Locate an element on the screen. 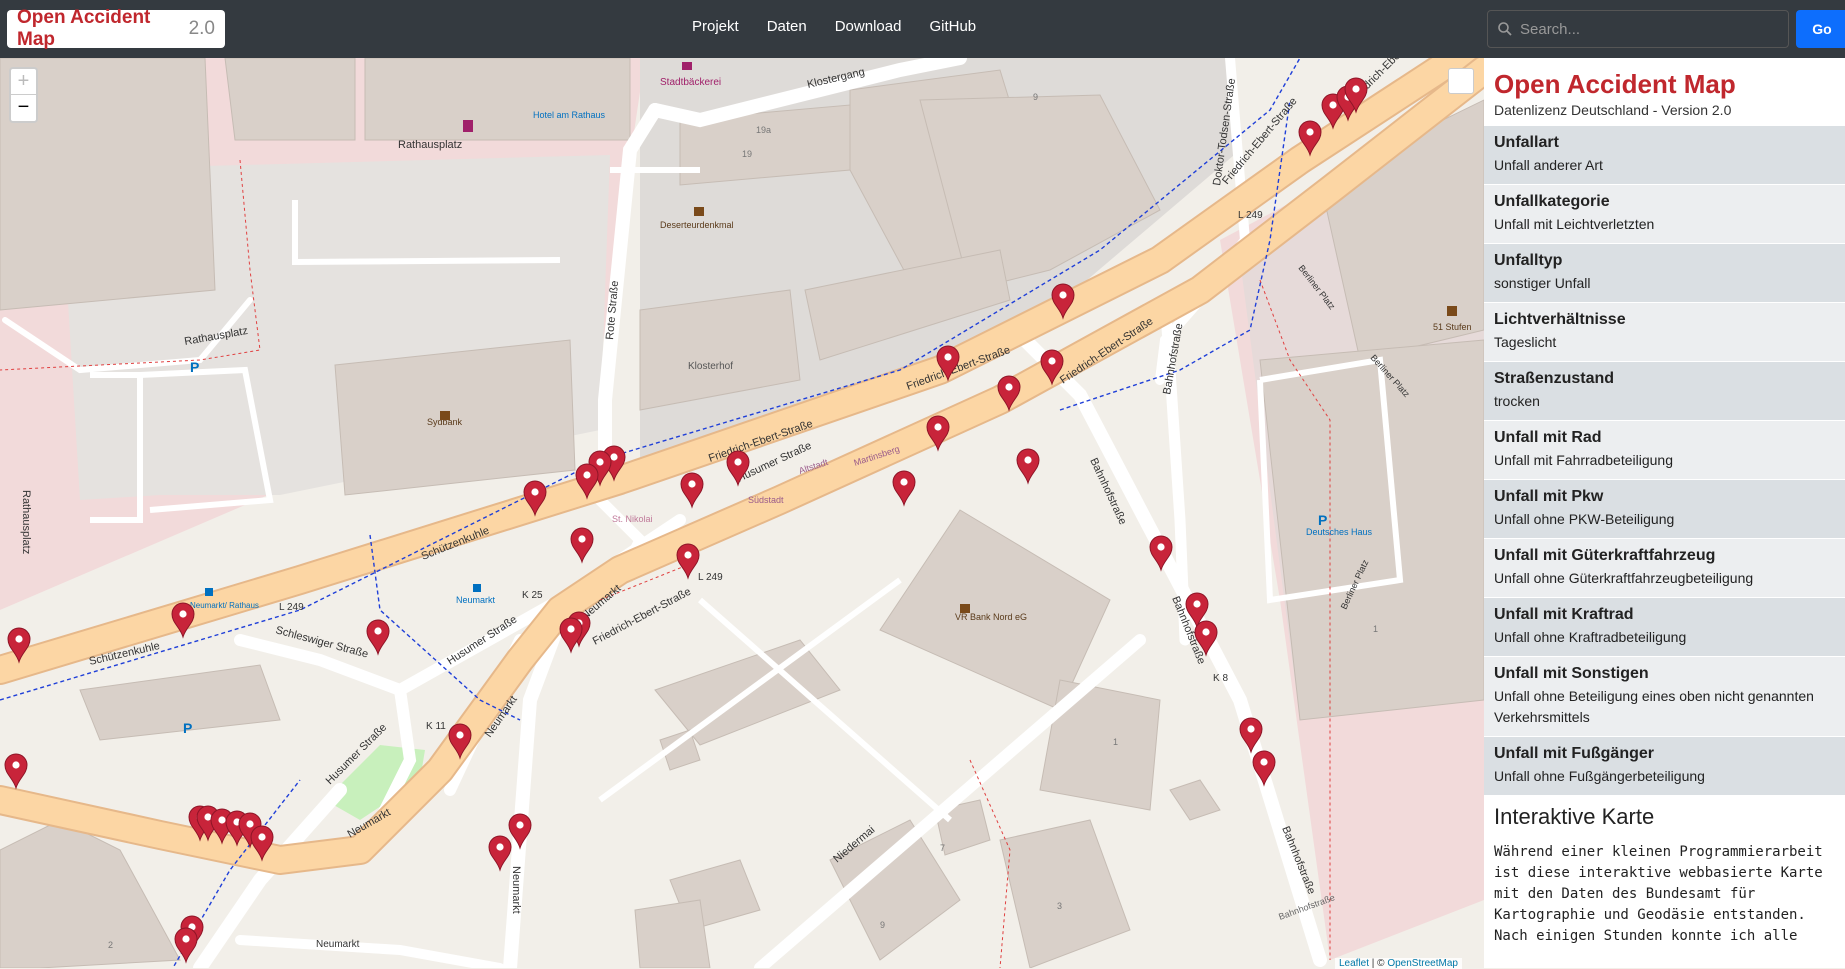 The image size is (1845, 969). intro-heading: Interaktive Karte is located at coordinates (1574, 816).